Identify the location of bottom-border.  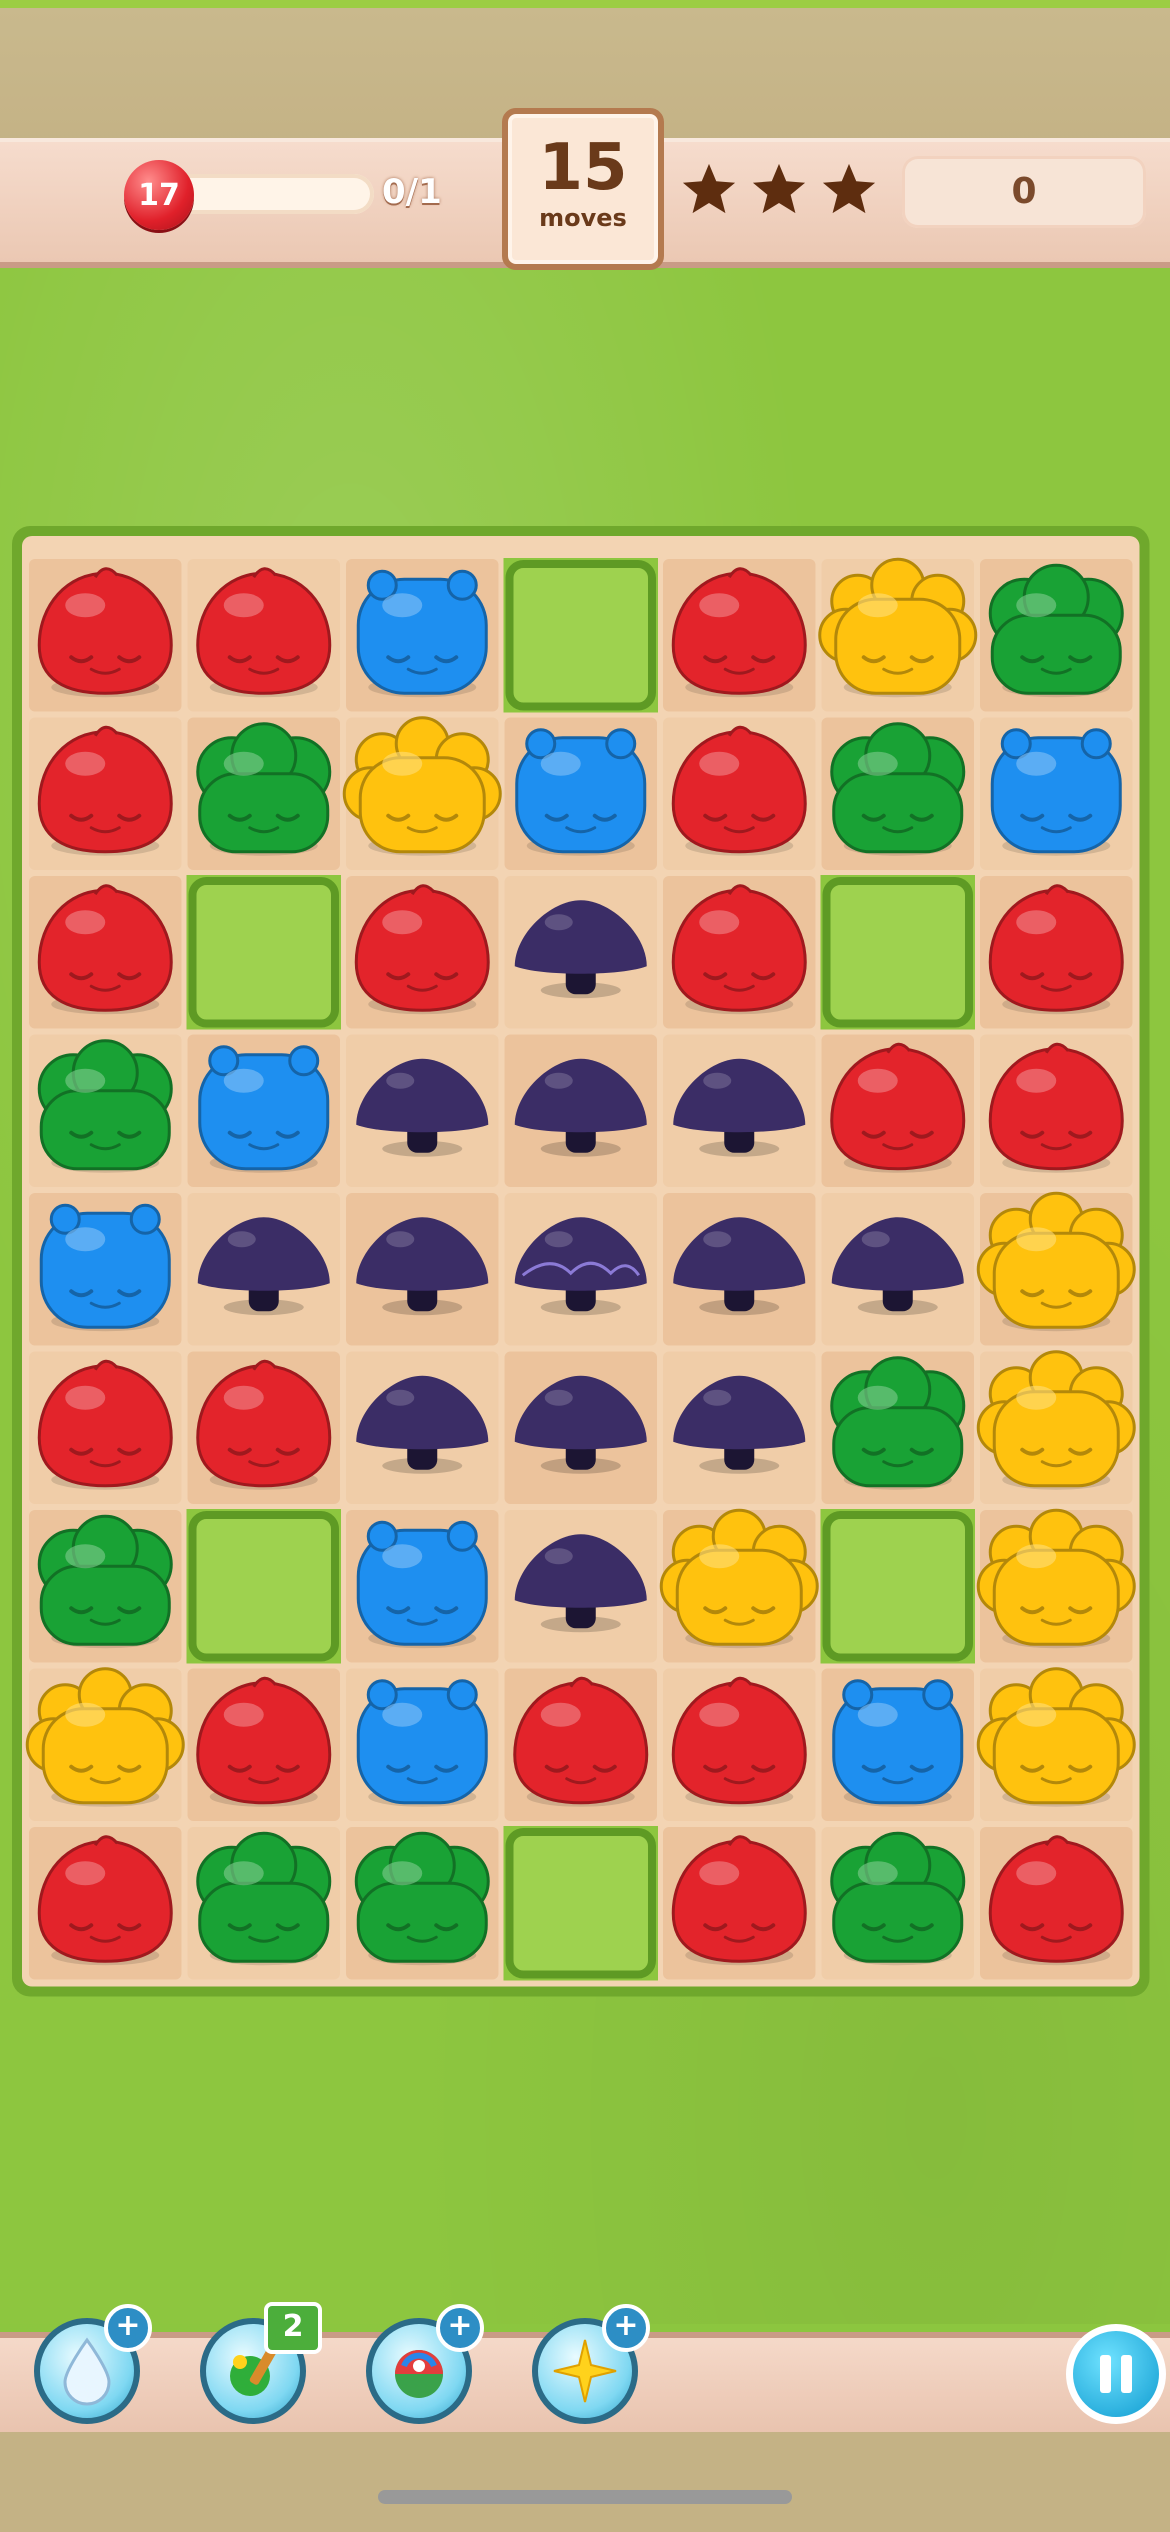
(585, 2482).